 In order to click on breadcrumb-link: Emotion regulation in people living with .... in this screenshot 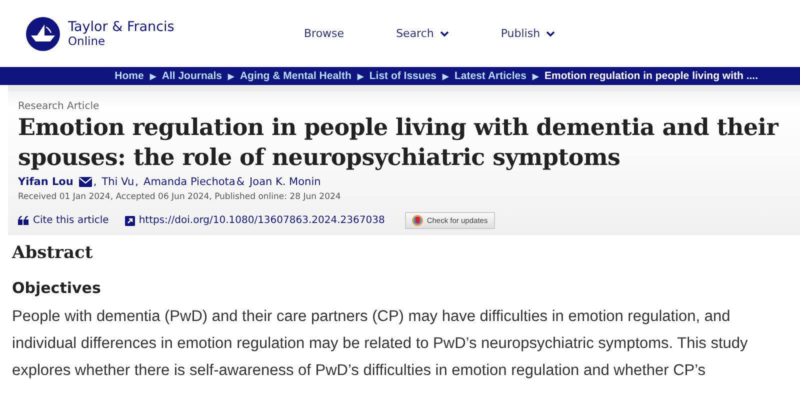, I will do `click(651, 76)`.